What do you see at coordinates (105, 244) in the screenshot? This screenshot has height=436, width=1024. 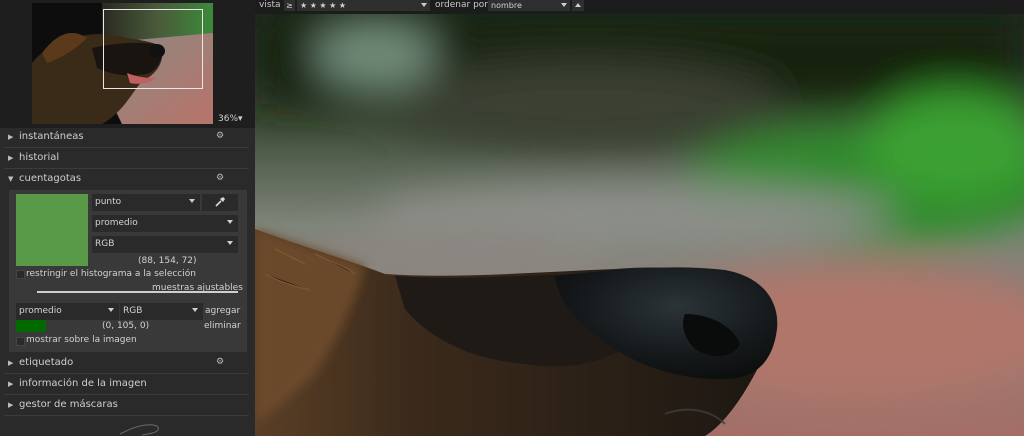 I see `color-model-value: RGB` at bounding box center [105, 244].